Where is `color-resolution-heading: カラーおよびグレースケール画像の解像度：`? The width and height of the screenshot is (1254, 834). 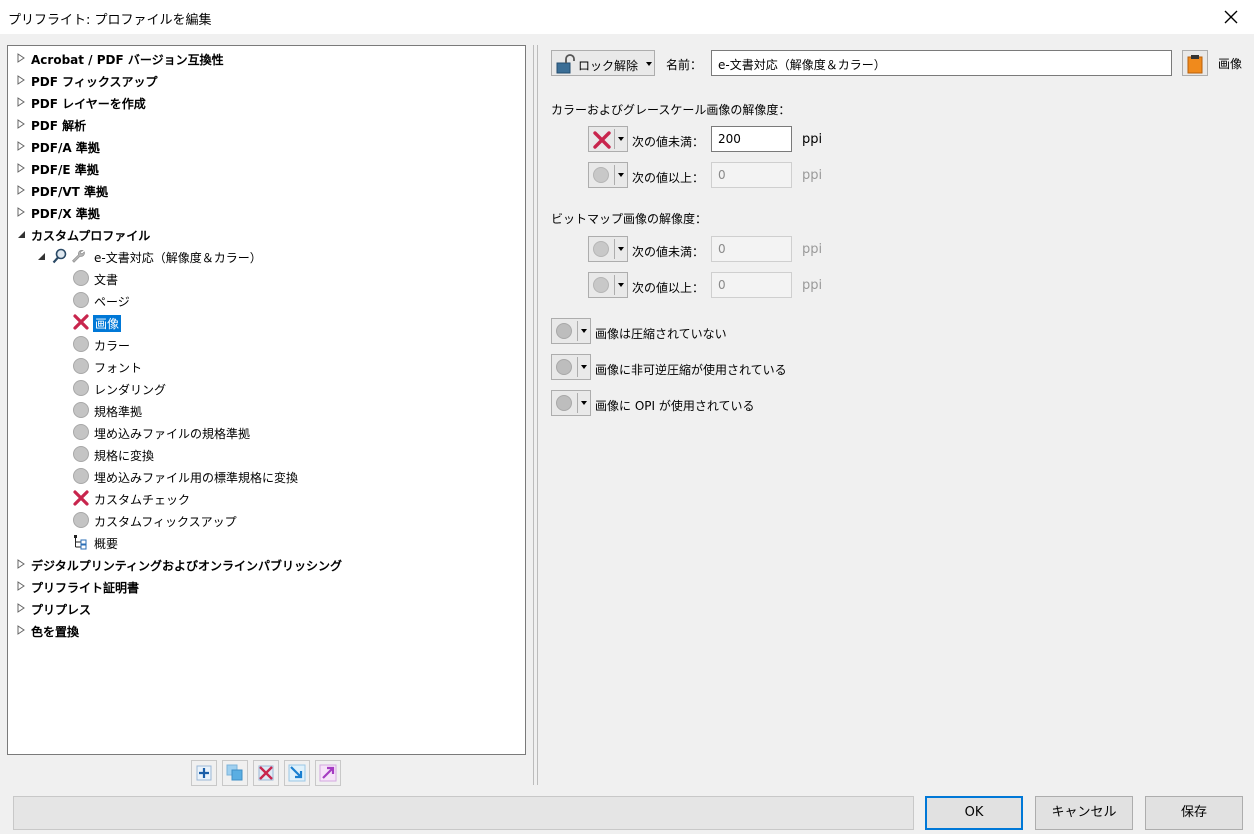 color-resolution-heading: カラーおよびグレースケール画像の解像度： is located at coordinates (671, 110).